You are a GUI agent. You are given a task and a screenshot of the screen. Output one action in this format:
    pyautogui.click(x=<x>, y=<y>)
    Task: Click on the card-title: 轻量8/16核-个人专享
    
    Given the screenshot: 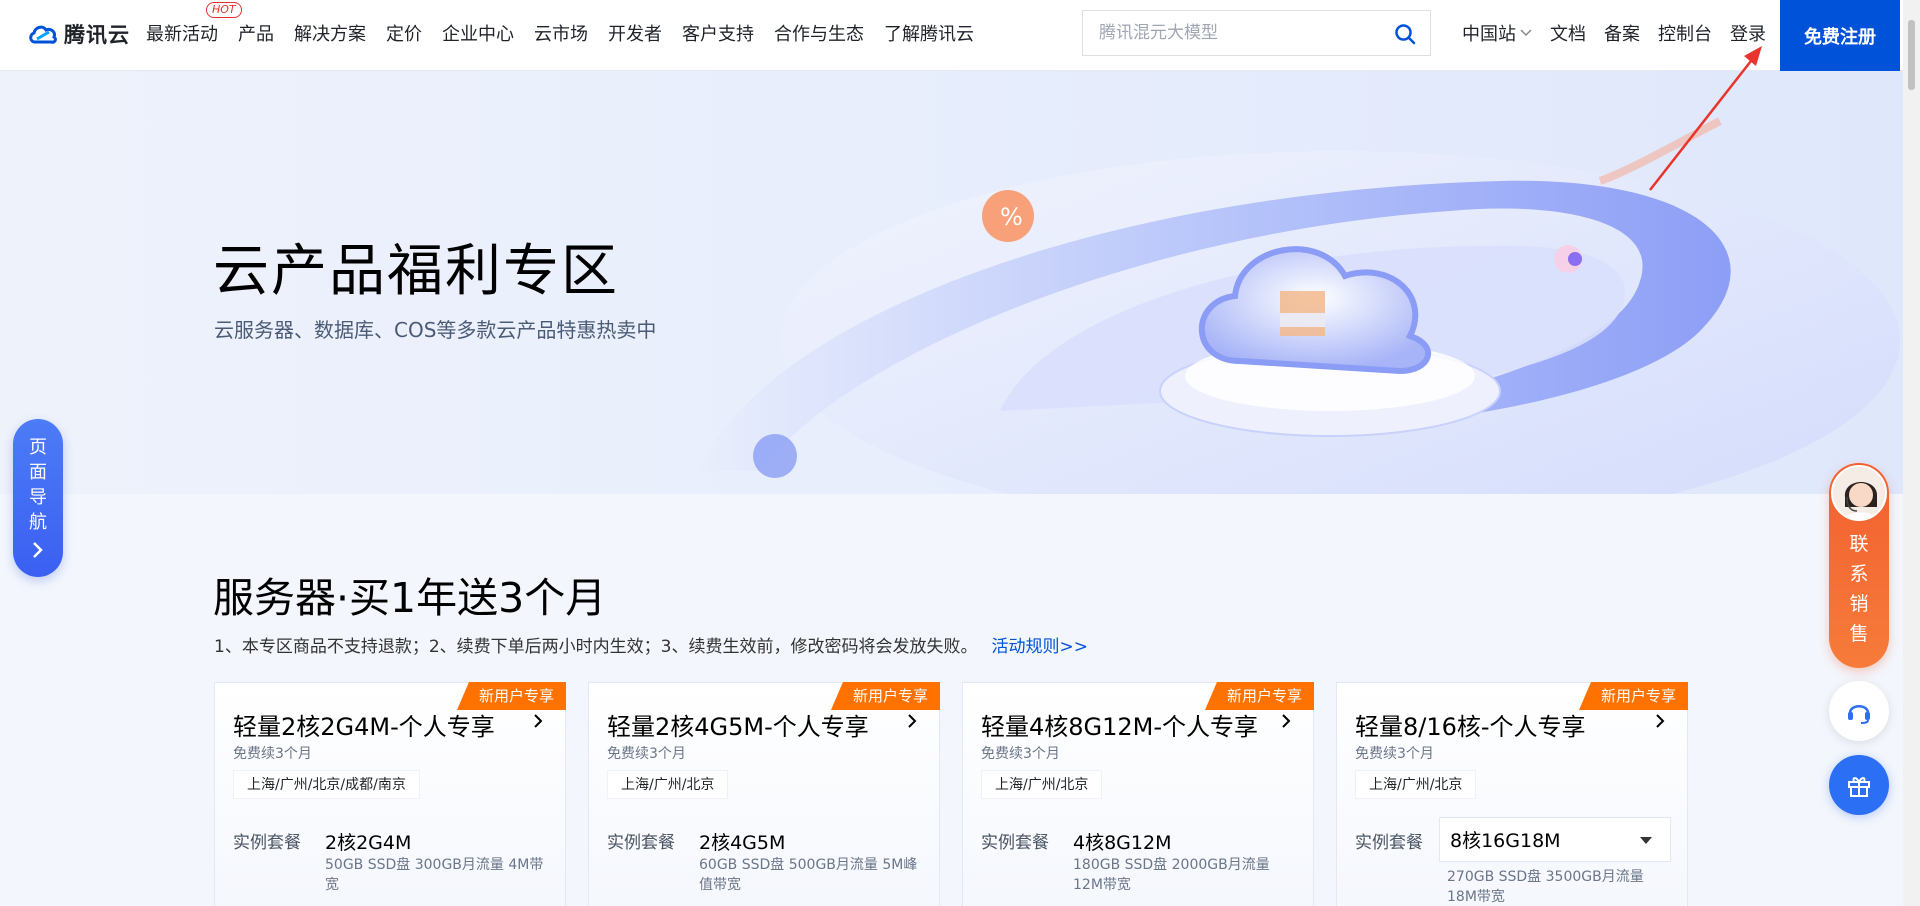 What is the action you would take?
    pyautogui.click(x=1470, y=727)
    